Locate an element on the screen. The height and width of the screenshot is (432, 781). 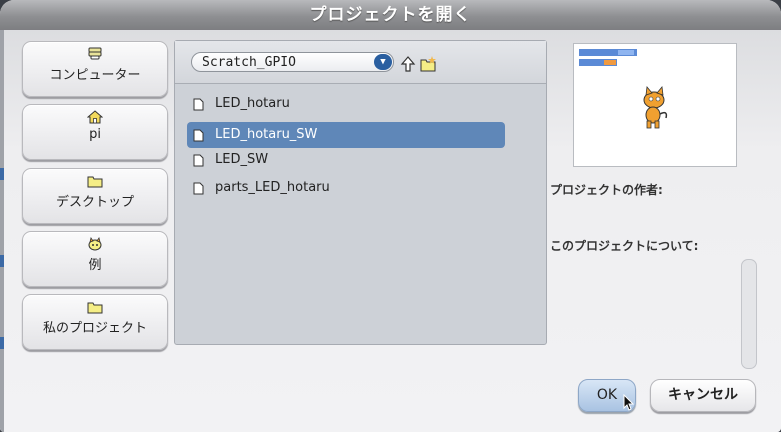
notes-scrollbar is located at coordinates (749, 314).